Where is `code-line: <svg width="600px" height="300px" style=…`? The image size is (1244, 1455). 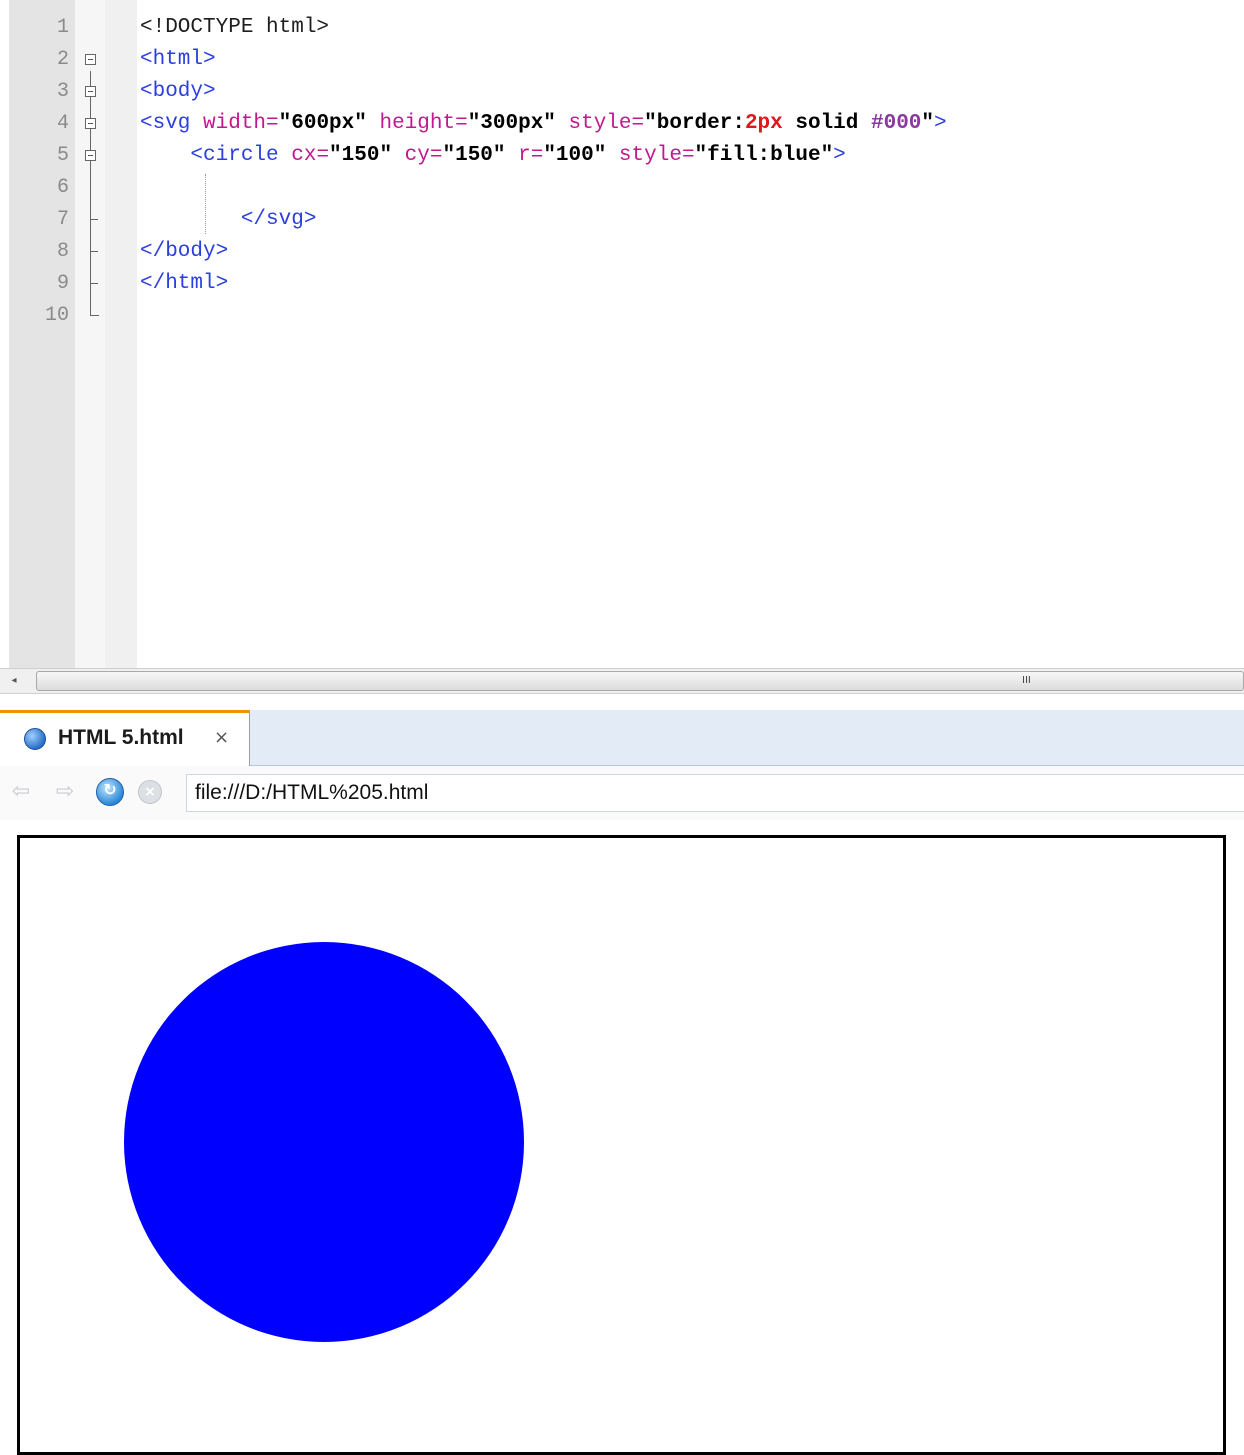 code-line: <svg width="600px" height="300px" style=… is located at coordinates (543, 124).